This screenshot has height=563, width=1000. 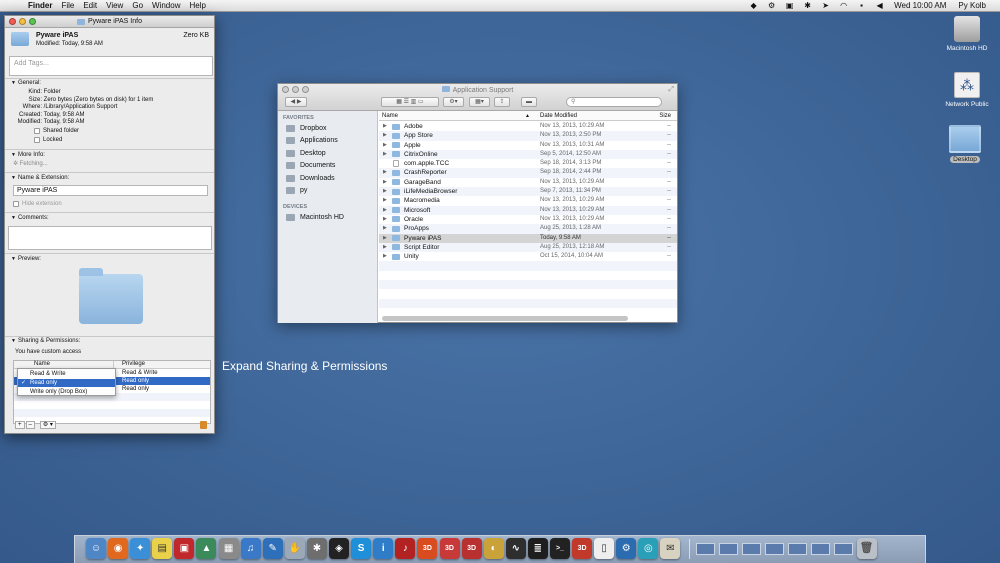 What do you see at coordinates (965, 144) in the screenshot?
I see `desktop-item-desktop: Desktop` at bounding box center [965, 144].